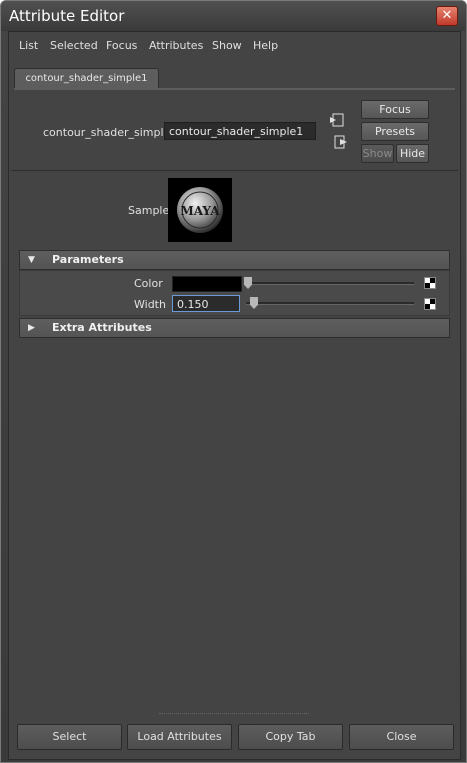 The width and height of the screenshot is (467, 763). I want to click on tab-contour-shader: contour_shader_simple1, so click(86, 78).